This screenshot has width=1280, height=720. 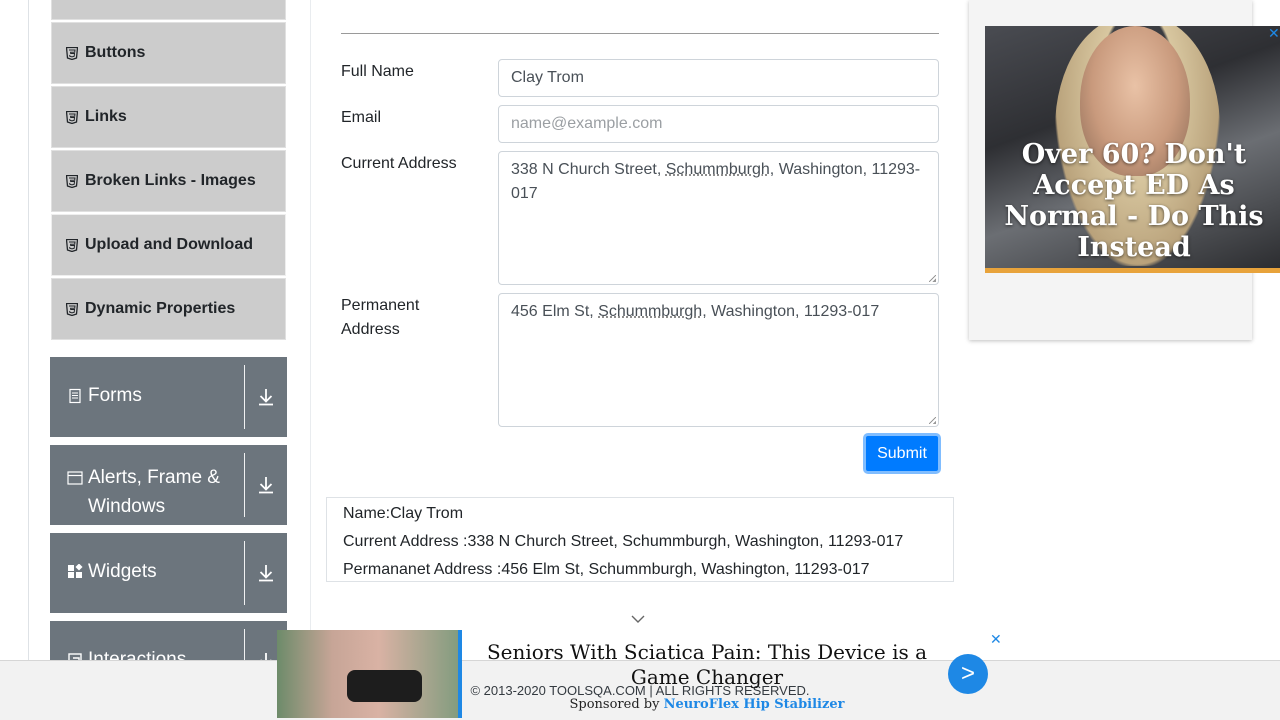 What do you see at coordinates (968, 674) in the screenshot?
I see `ad-go-button: >` at bounding box center [968, 674].